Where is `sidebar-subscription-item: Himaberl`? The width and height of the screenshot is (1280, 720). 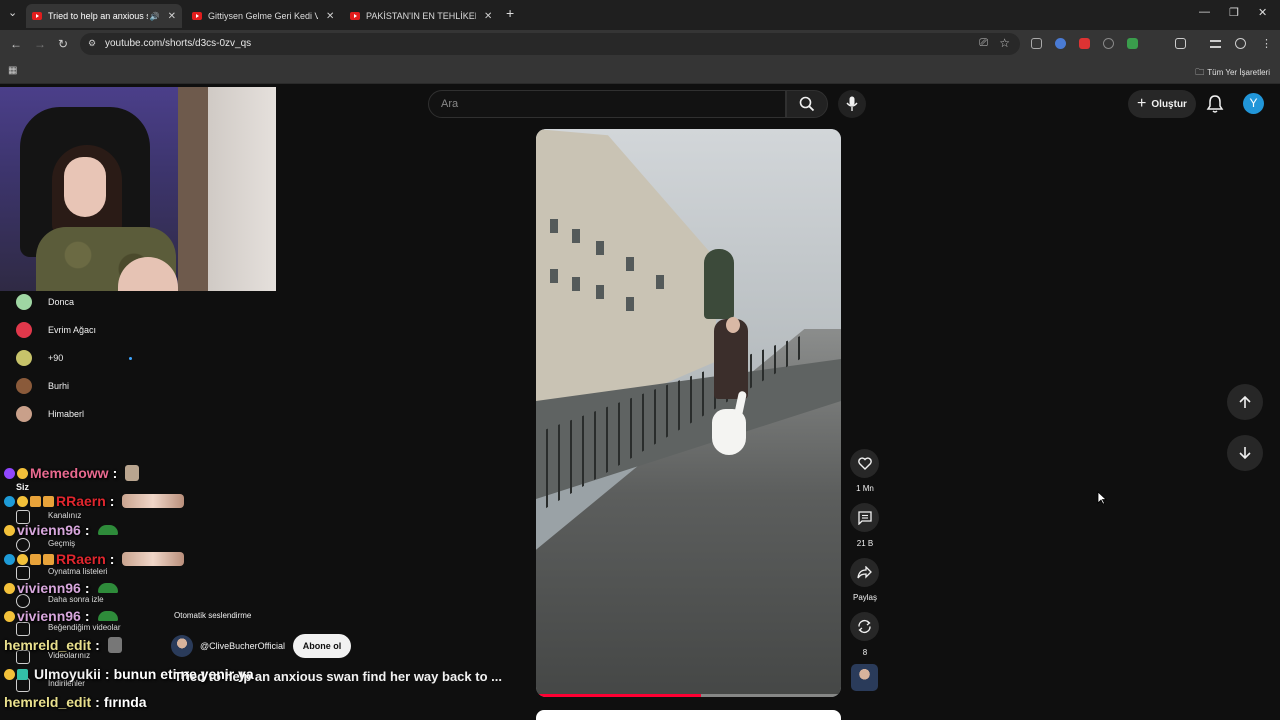 sidebar-subscription-item: Himaberl is located at coordinates (50, 414).